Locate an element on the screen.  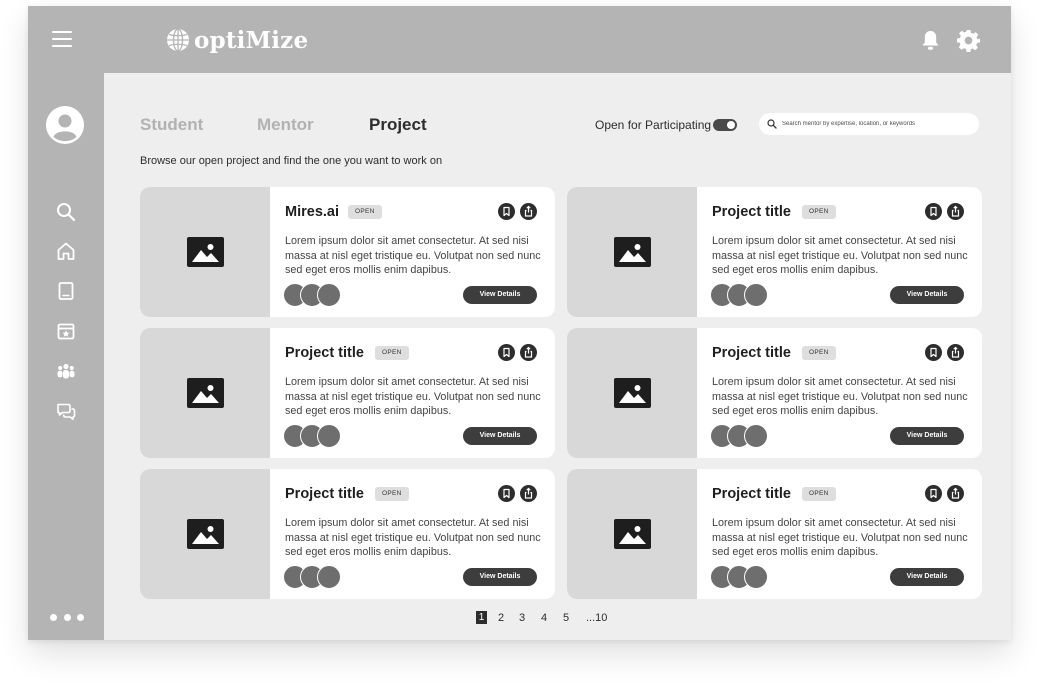
group-icon is located at coordinates (66, 371).